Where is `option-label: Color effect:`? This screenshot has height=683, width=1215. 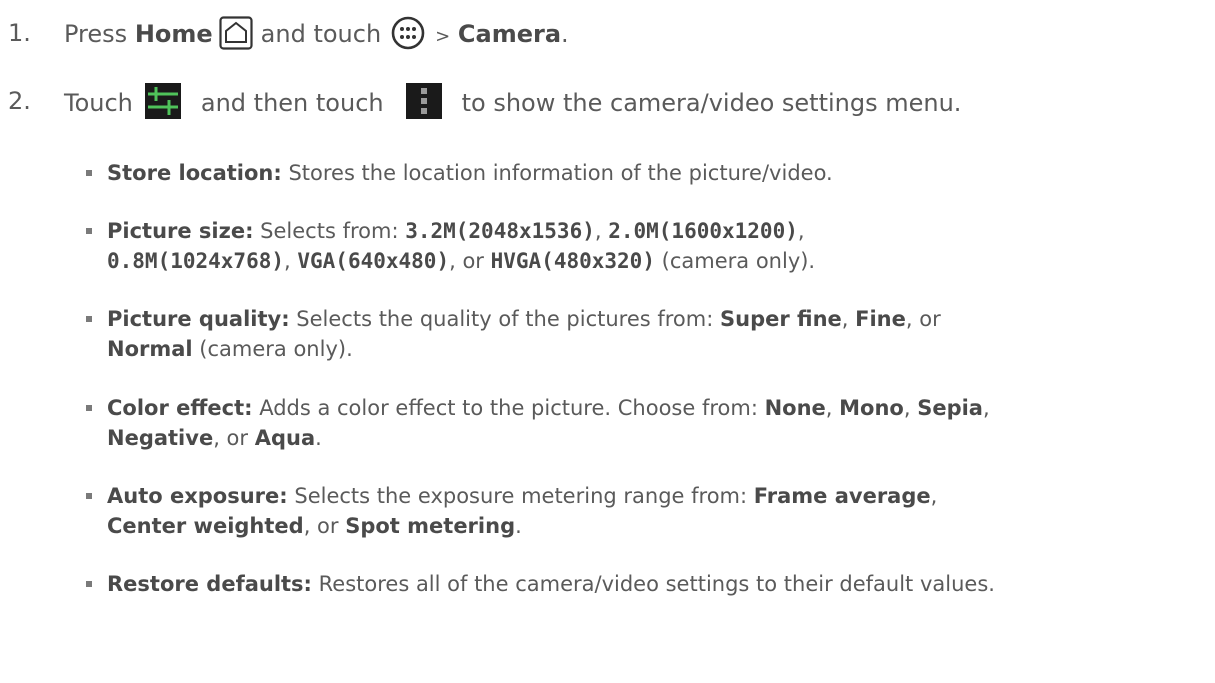 option-label: Color effect: is located at coordinates (180, 408).